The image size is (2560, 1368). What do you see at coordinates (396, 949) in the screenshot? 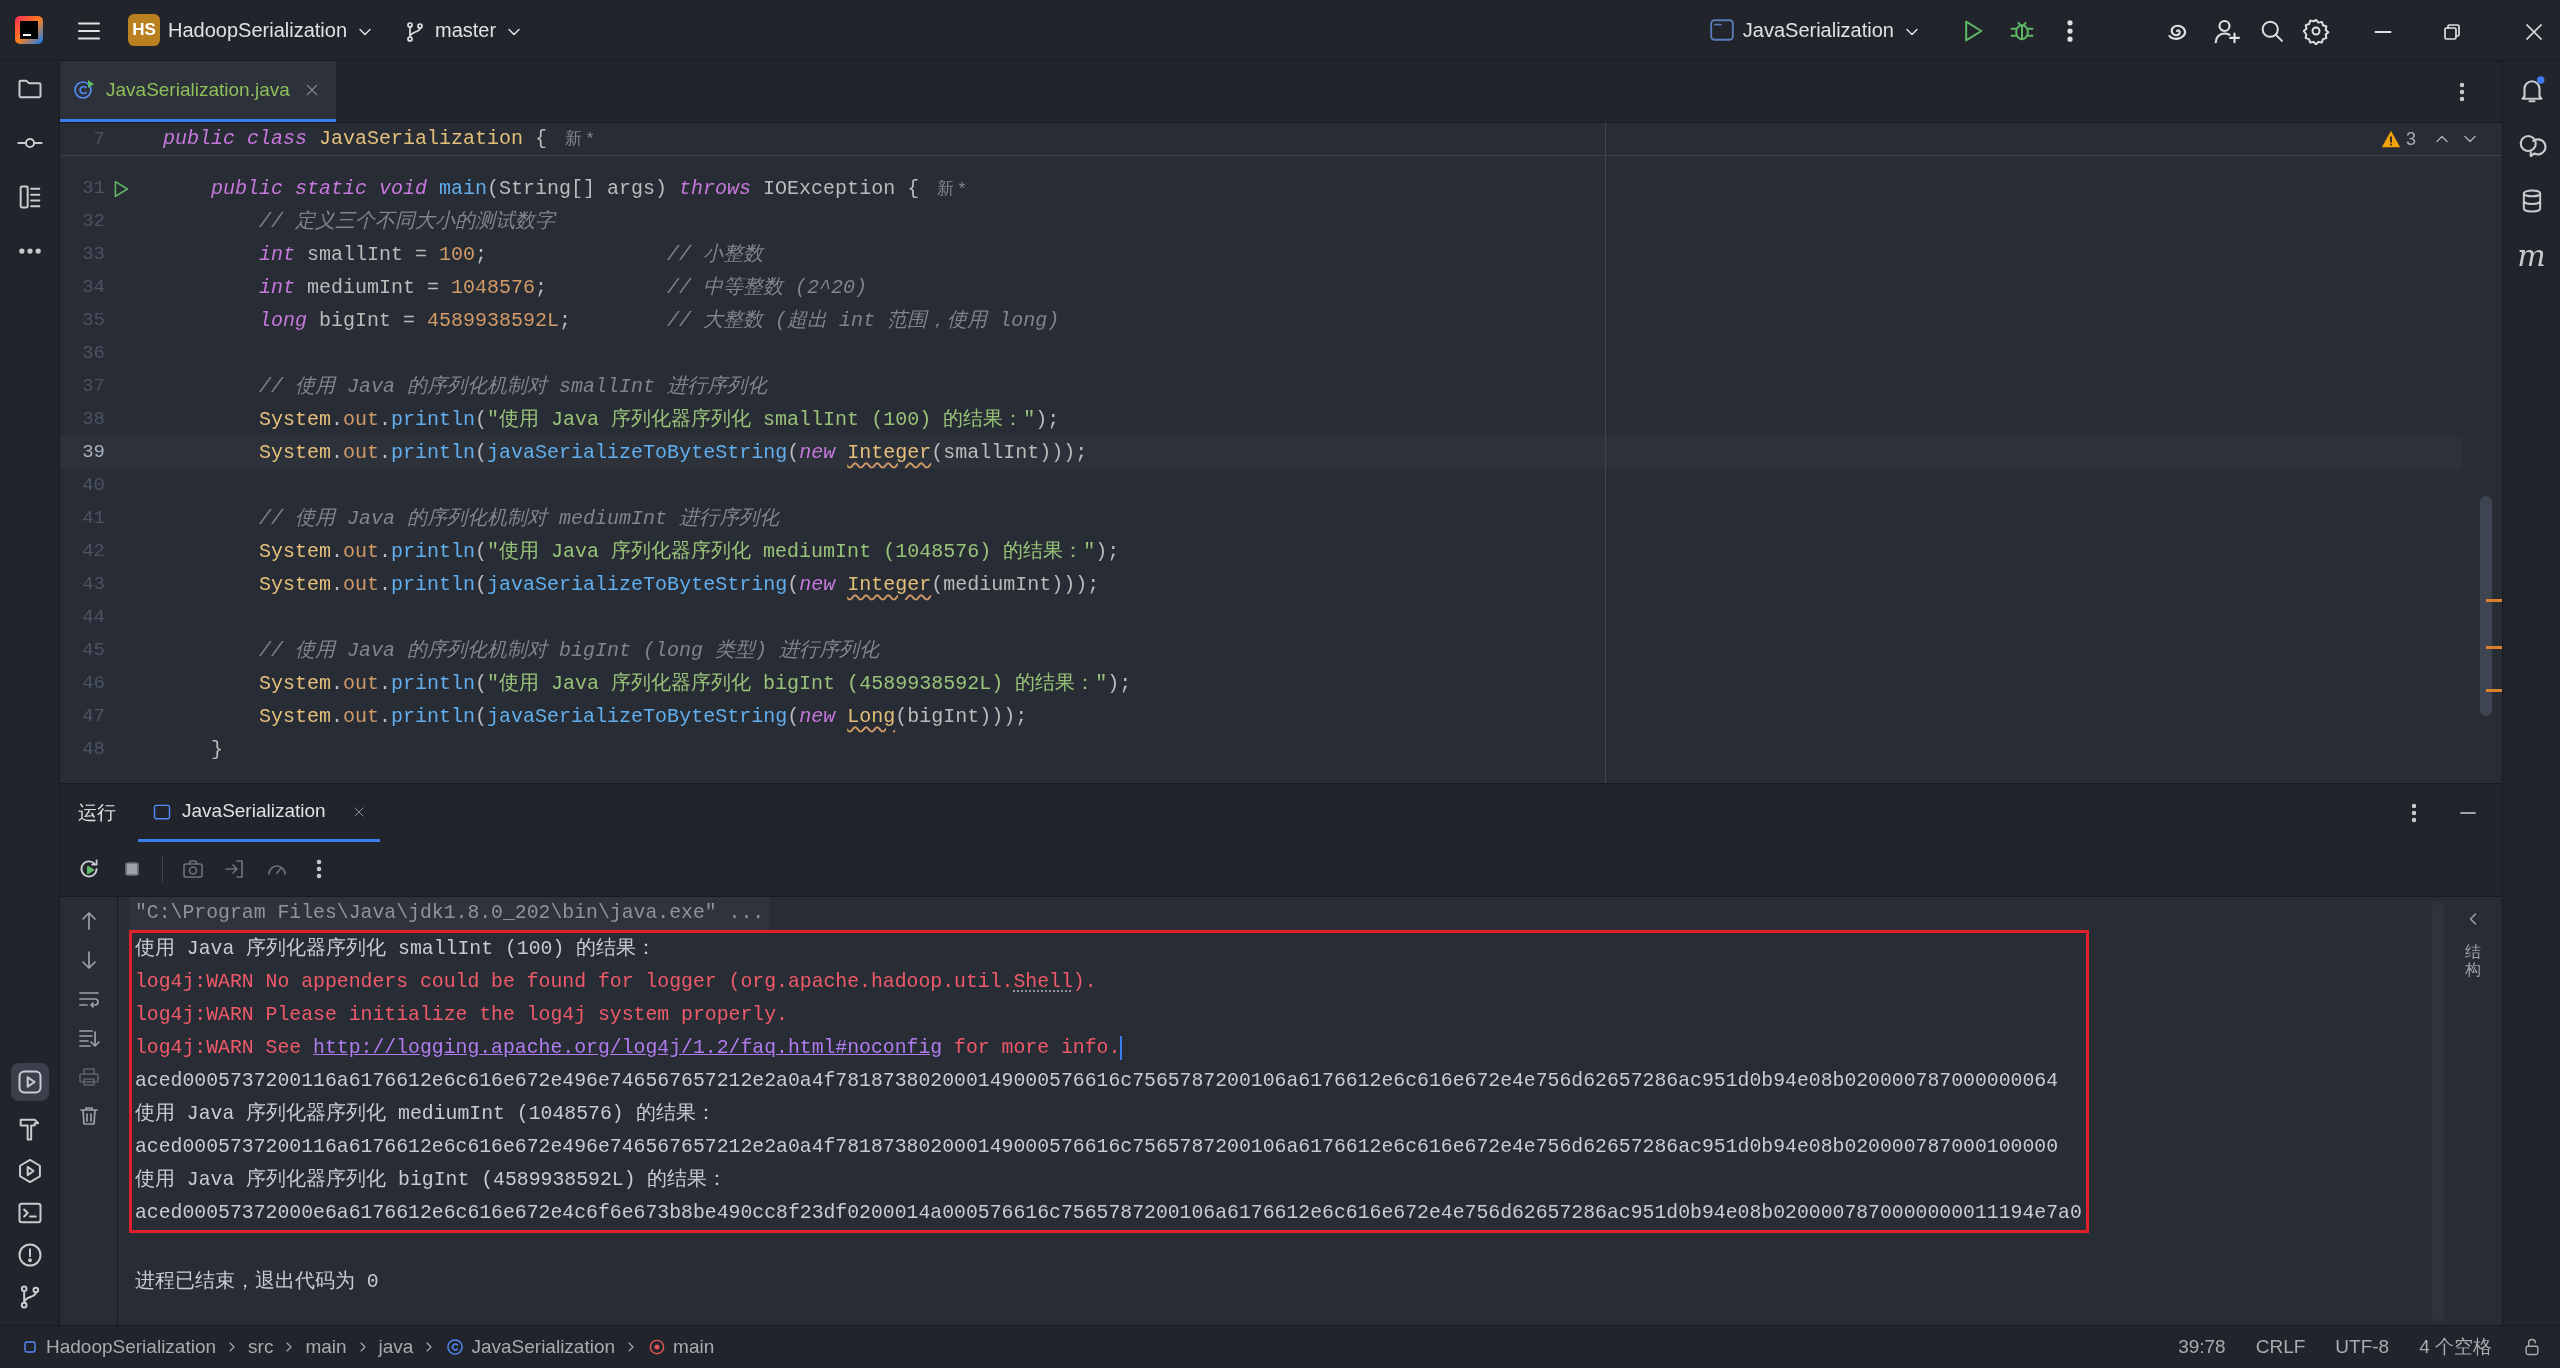
I see `output-line: 使用 Java 序列化器序列化 smallInt (100) 的结果：` at bounding box center [396, 949].